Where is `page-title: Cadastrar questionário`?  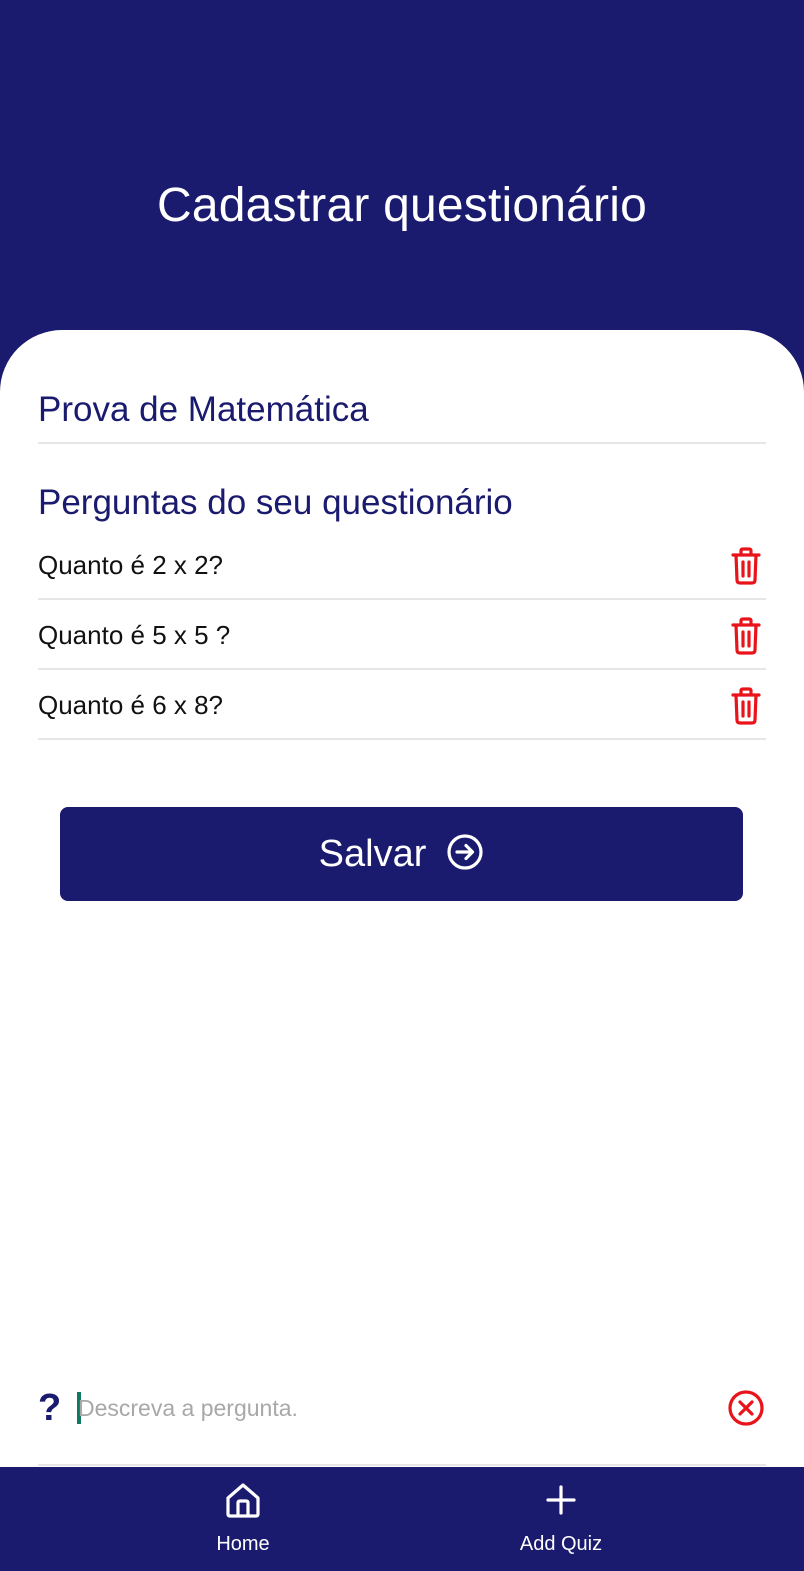
page-title: Cadastrar questionário is located at coordinates (401, 205).